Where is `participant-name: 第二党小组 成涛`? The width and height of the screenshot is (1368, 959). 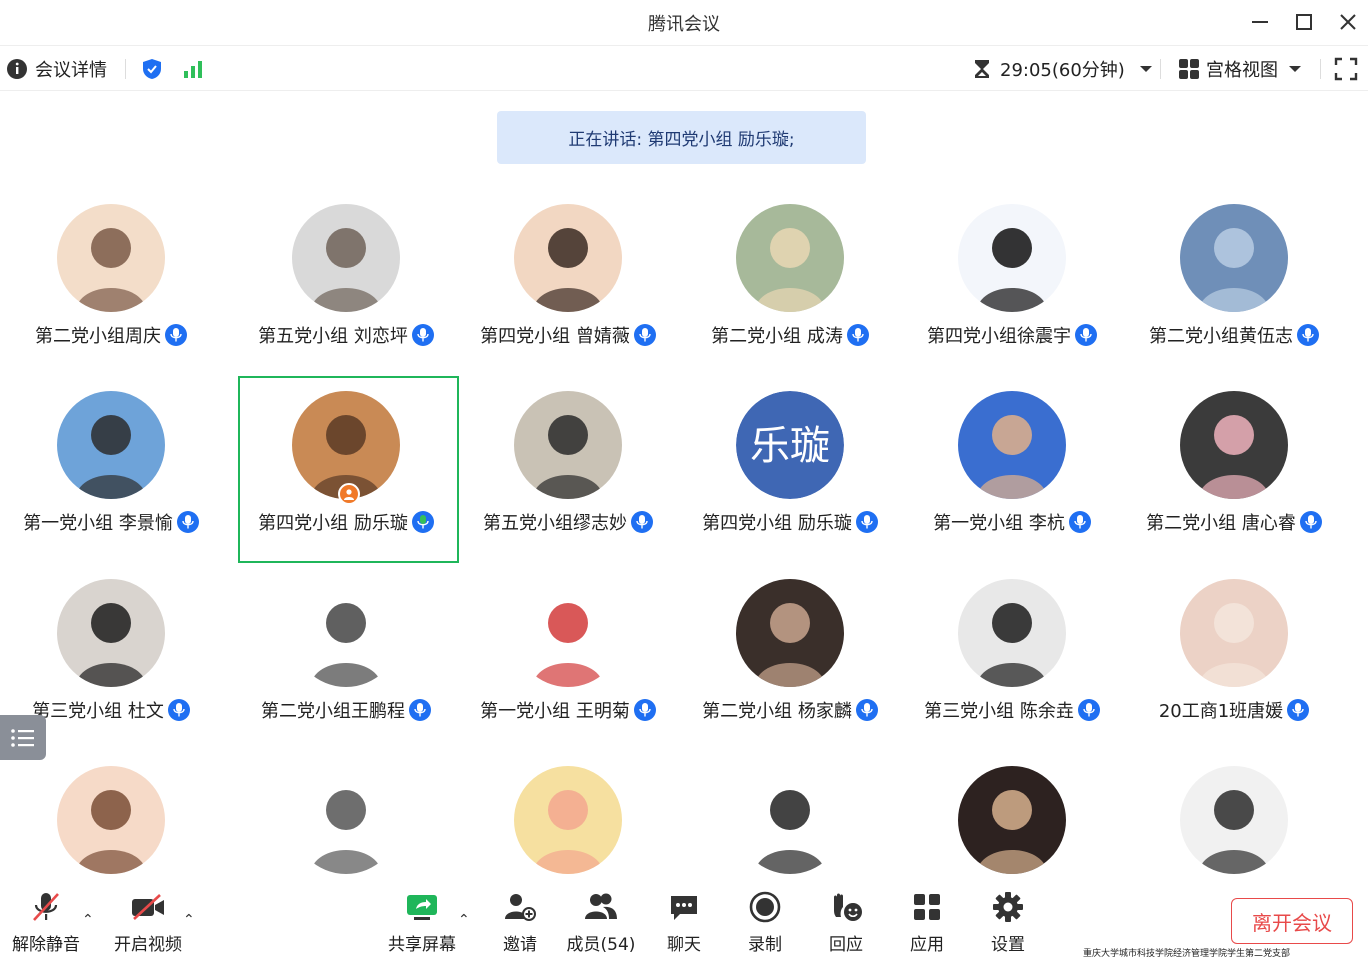
participant-name: 第二党小组 成涛 is located at coordinates (777, 336).